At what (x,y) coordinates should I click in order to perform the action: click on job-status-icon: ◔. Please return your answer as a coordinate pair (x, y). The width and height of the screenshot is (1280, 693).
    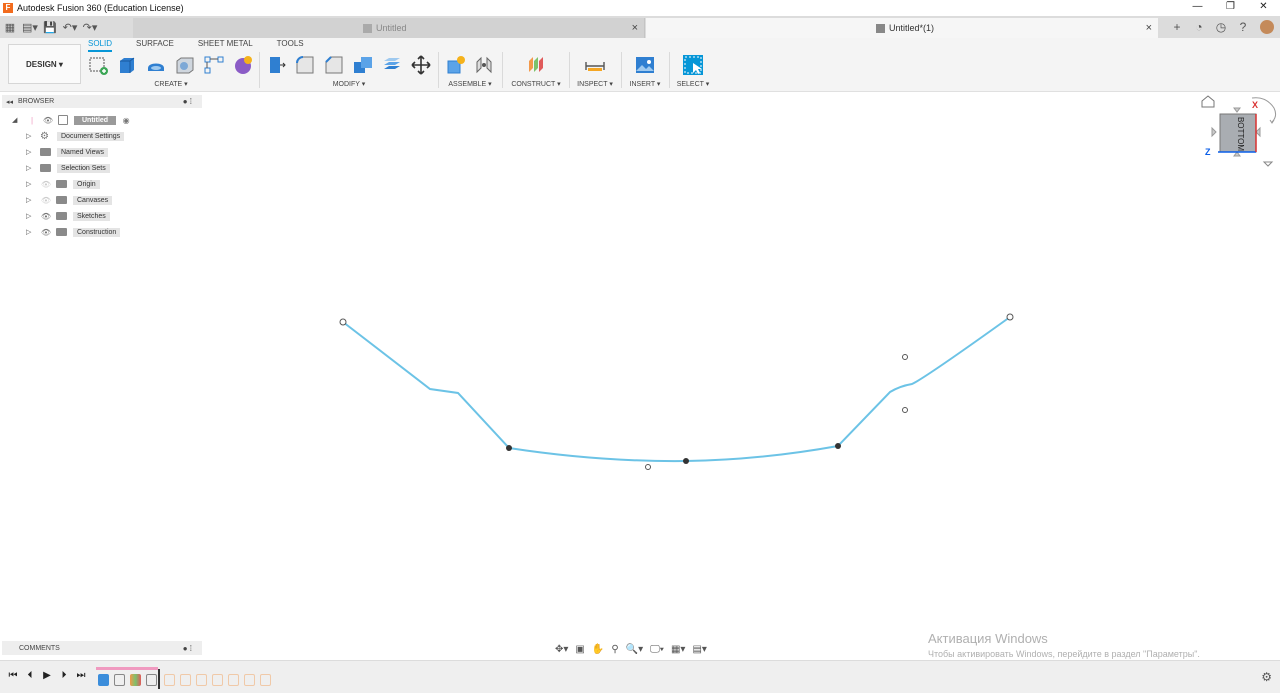
    Looking at the image, I should click on (1199, 27).